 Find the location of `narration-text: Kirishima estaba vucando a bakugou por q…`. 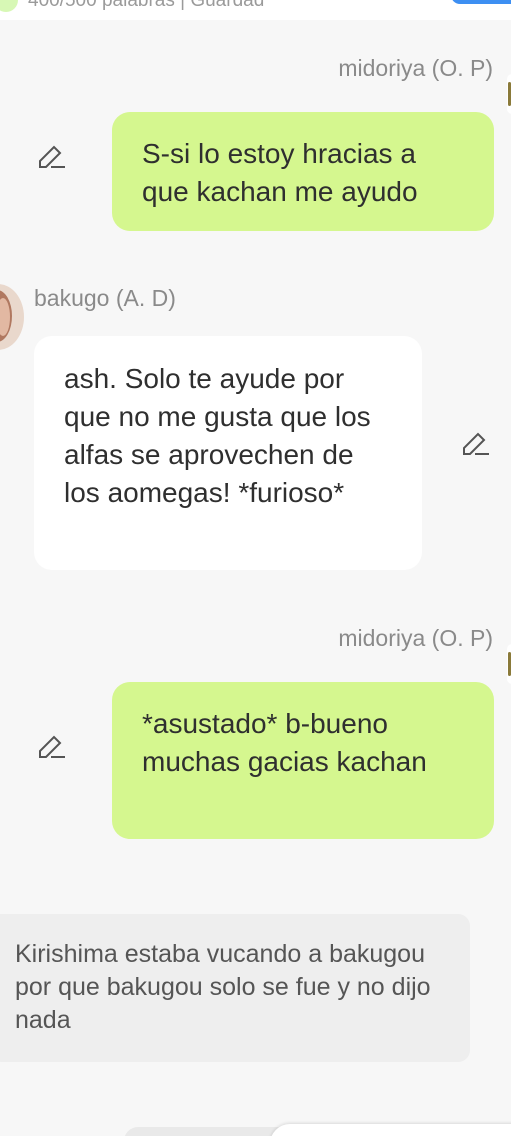

narration-text: Kirishima estaba vucando a bakugou por q… is located at coordinates (223, 987).